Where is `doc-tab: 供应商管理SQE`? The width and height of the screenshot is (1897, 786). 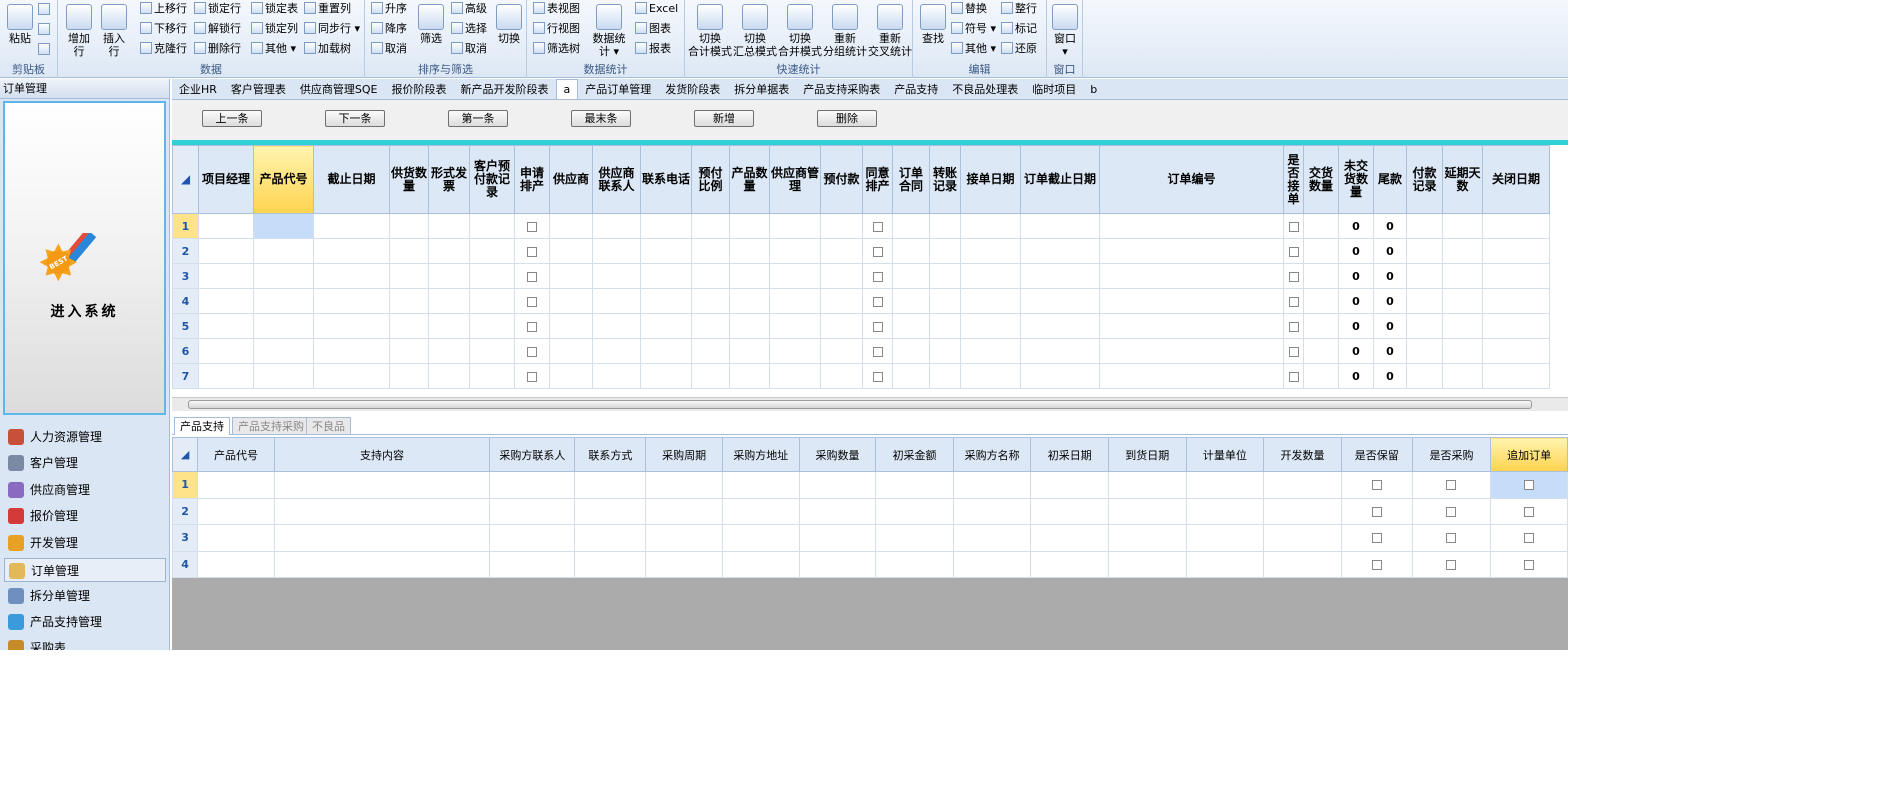 doc-tab: 供应商管理SQE is located at coordinates (339, 90).